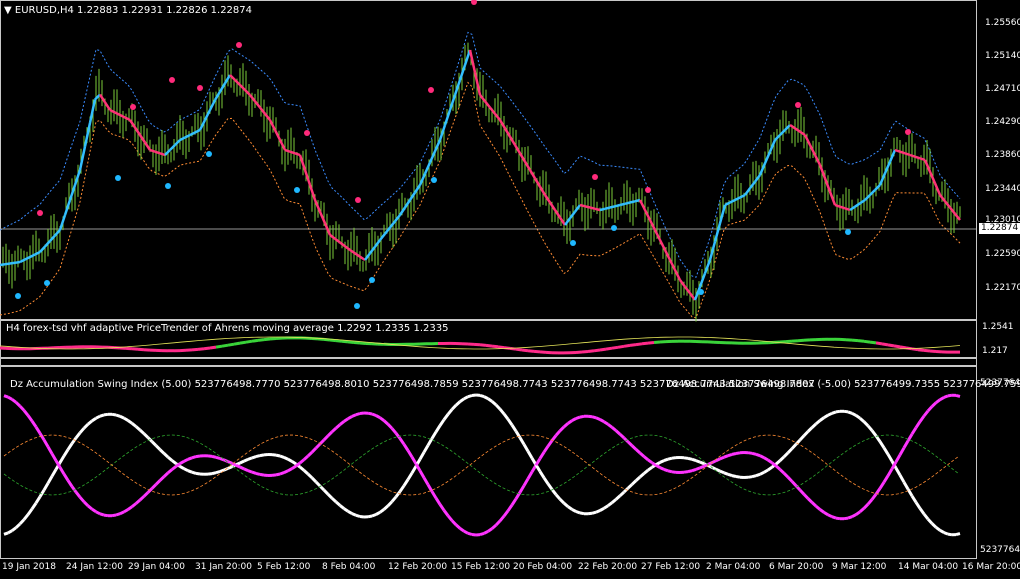  I want to click on price-axis-label: 1.25140, so click(1002, 56).